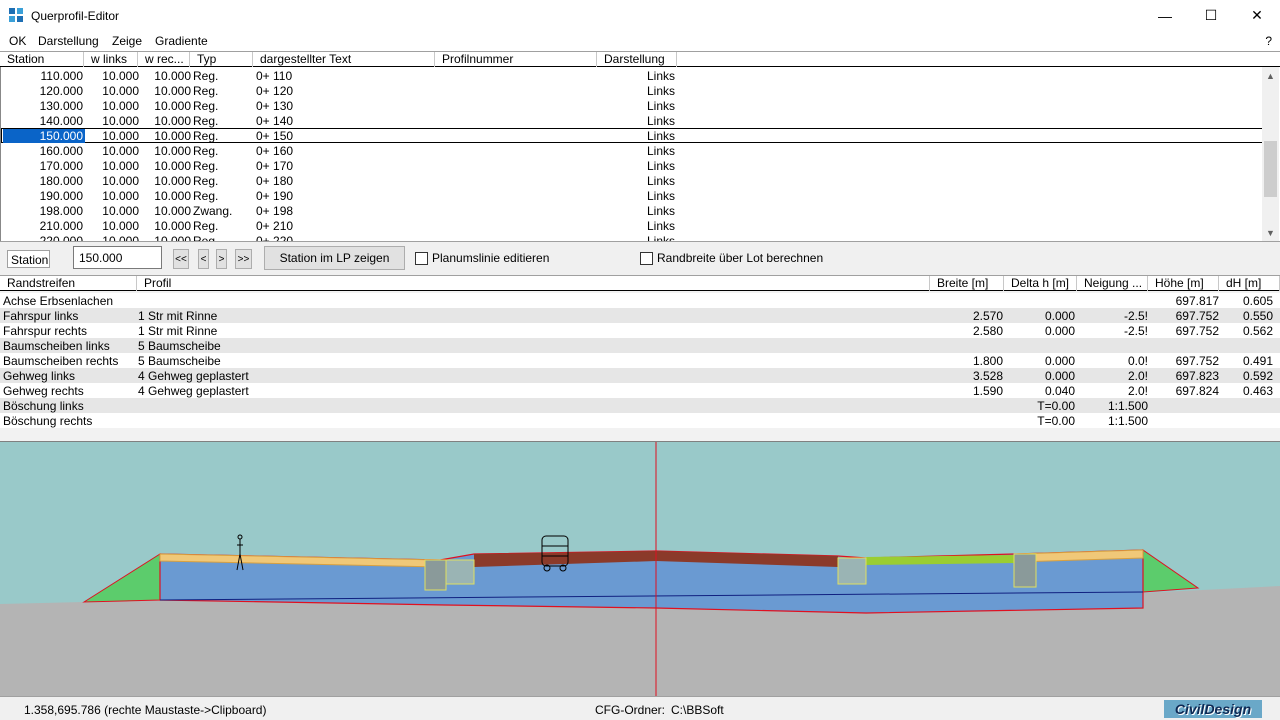 Image resolution: width=1280 pixels, height=720 pixels. What do you see at coordinates (482, 258) in the screenshot?
I see `edit-planum-checkbox: Planumslinie editieren` at bounding box center [482, 258].